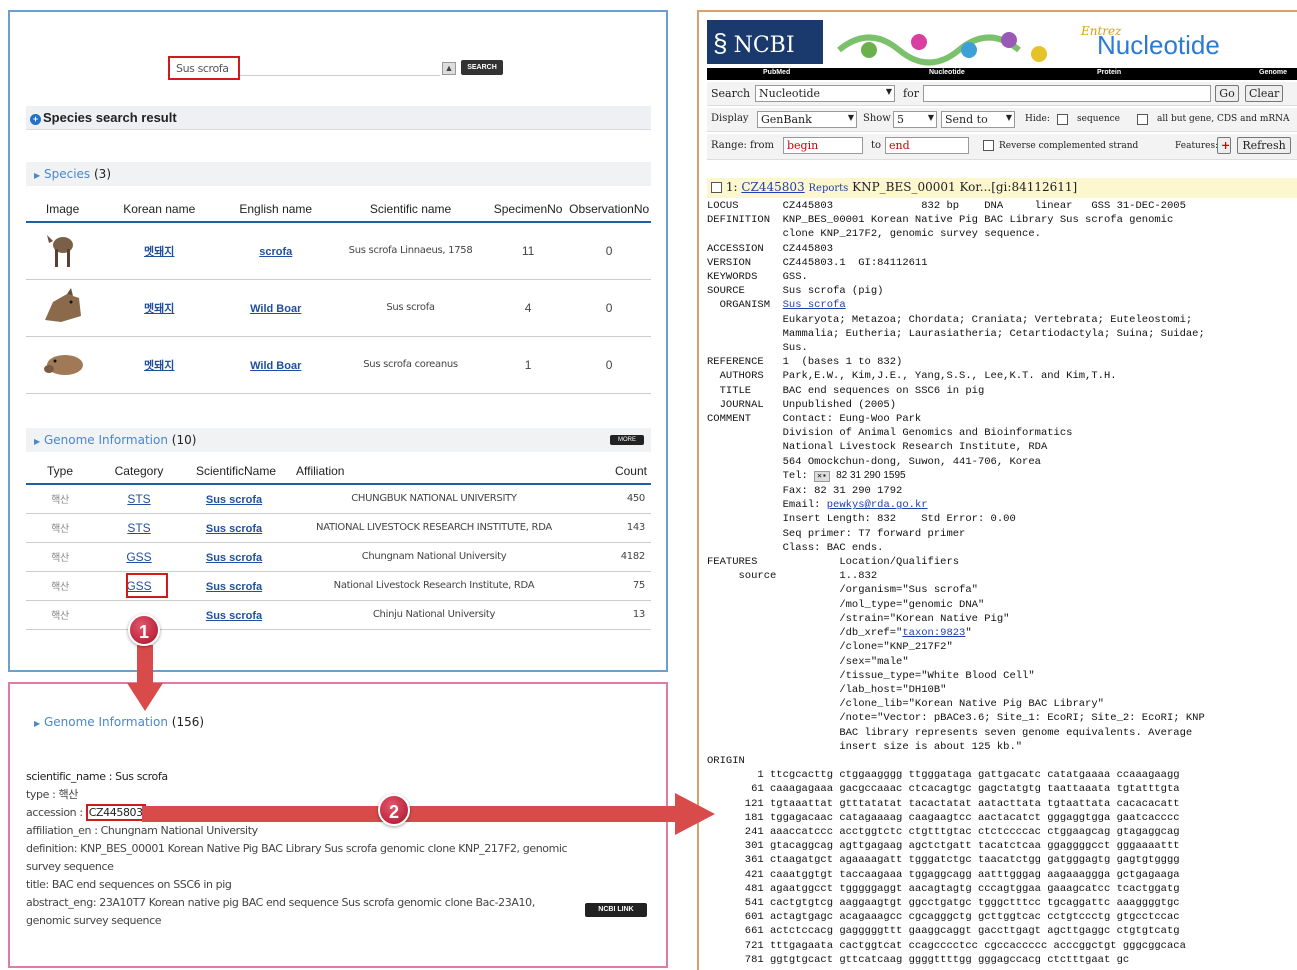 The width and height of the screenshot is (1297, 970). What do you see at coordinates (1109, 72) in the screenshot?
I see `nav-protein: Protein` at bounding box center [1109, 72].